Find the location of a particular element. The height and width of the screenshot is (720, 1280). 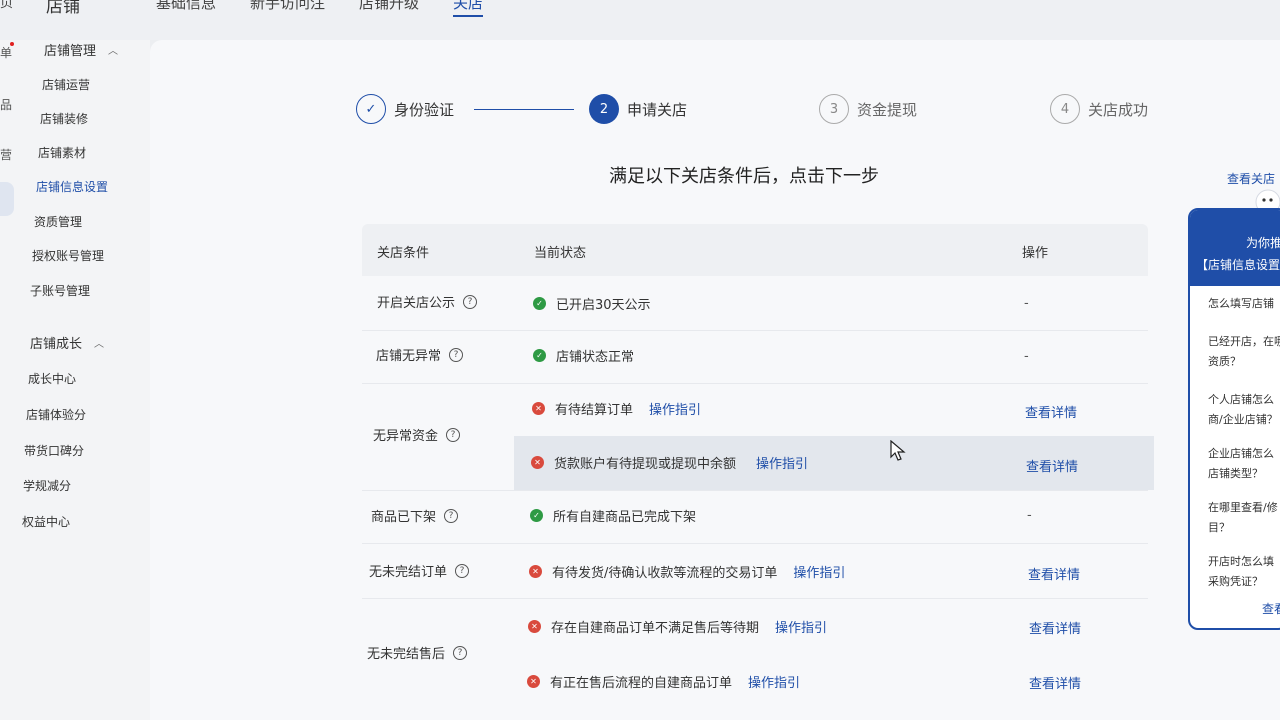

condition-cell: 无未完结订单 ? is located at coordinates (419, 570).